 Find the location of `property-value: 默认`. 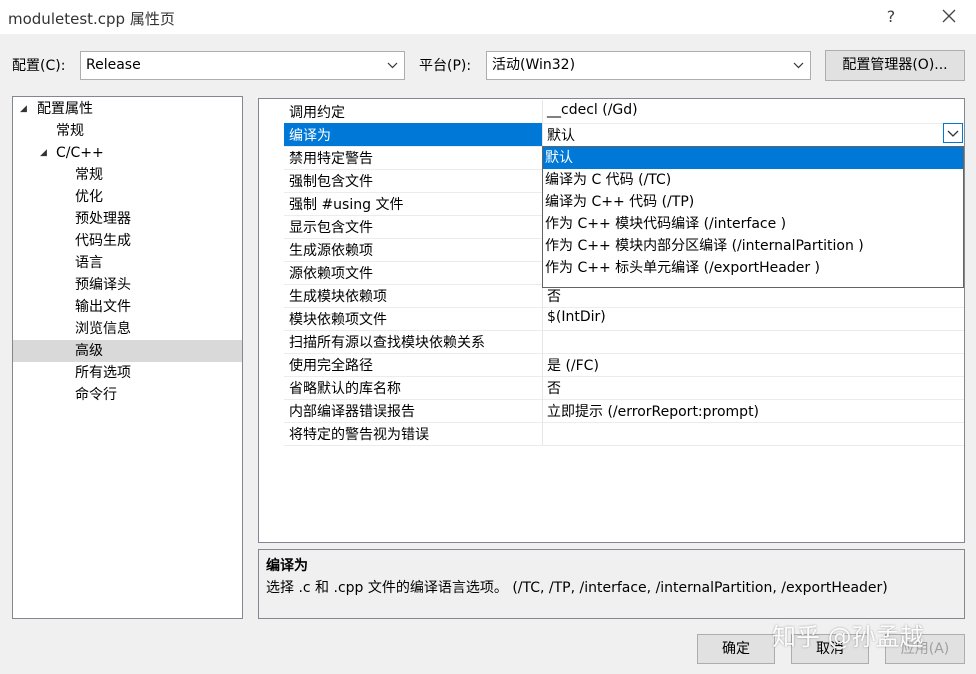

property-value: 默认 is located at coordinates (561, 135).